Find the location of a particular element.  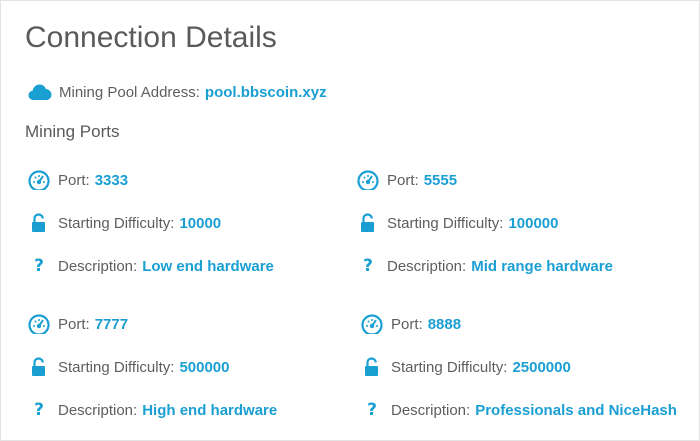

port-value: 5555 is located at coordinates (440, 180).